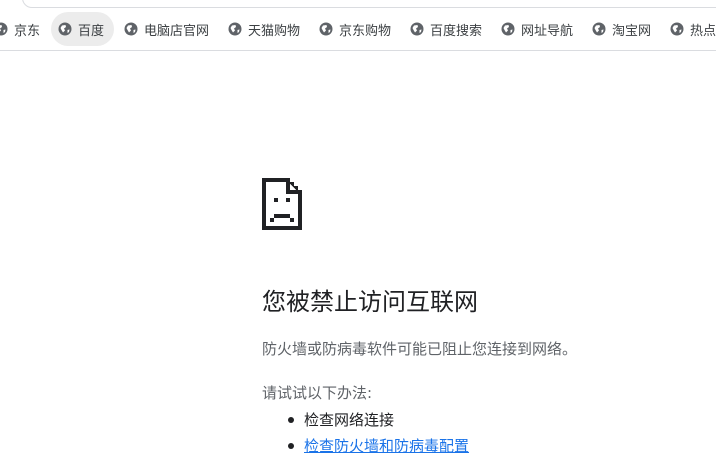  I want to click on bookmark-label: 电脑店官网, so click(177, 31).